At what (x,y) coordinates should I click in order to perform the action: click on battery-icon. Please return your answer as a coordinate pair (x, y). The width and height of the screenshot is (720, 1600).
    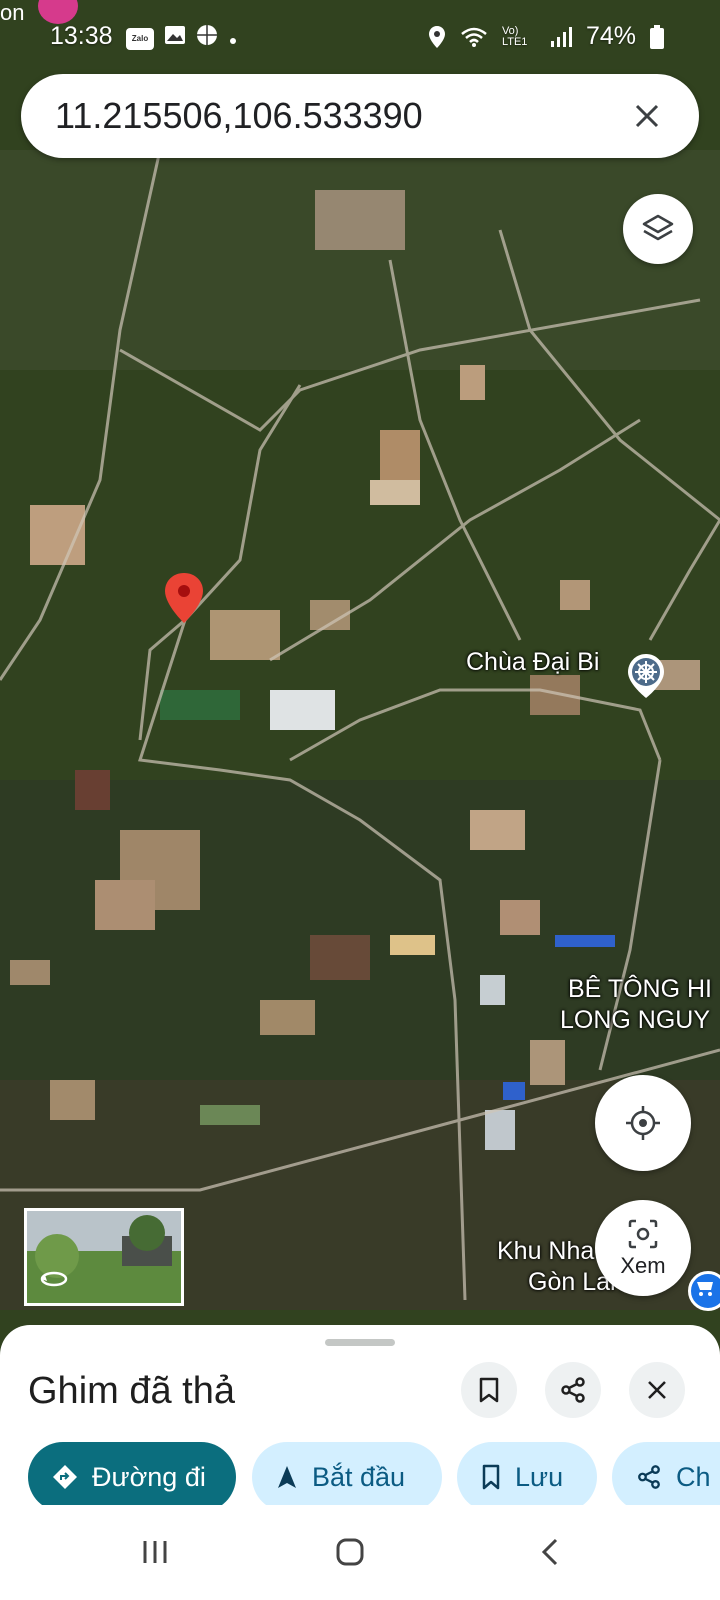
    Looking at the image, I should click on (657, 36).